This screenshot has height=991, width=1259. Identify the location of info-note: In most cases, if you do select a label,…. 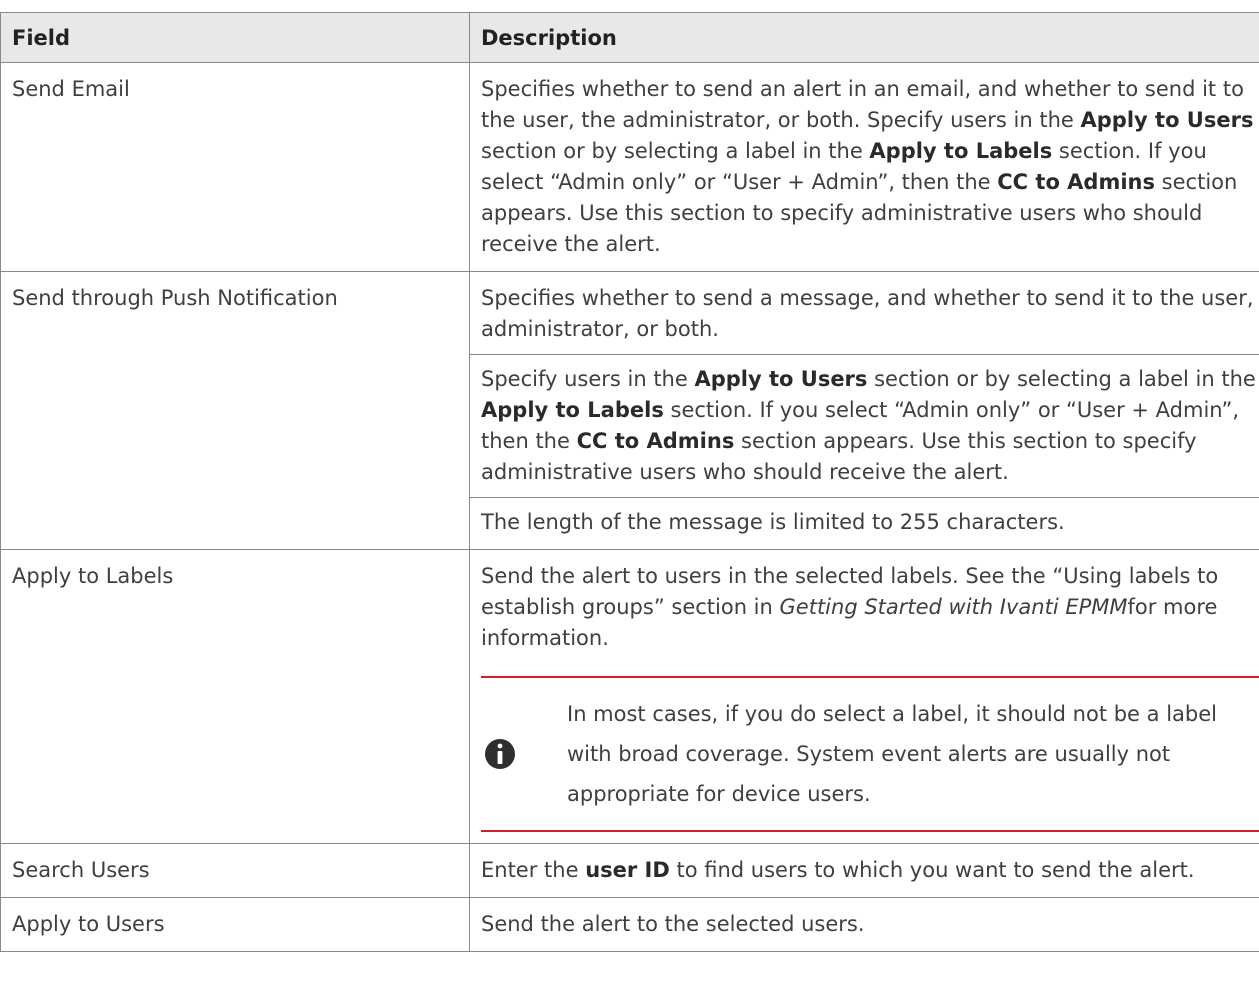
(870, 754).